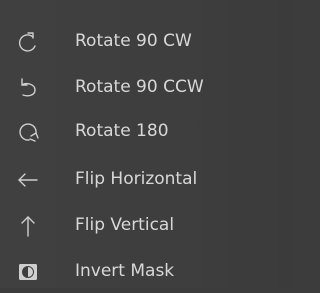 The height and width of the screenshot is (293, 320). I want to click on menu-item-rotate-90-cw: Rotate 90 CW, so click(146, 41).